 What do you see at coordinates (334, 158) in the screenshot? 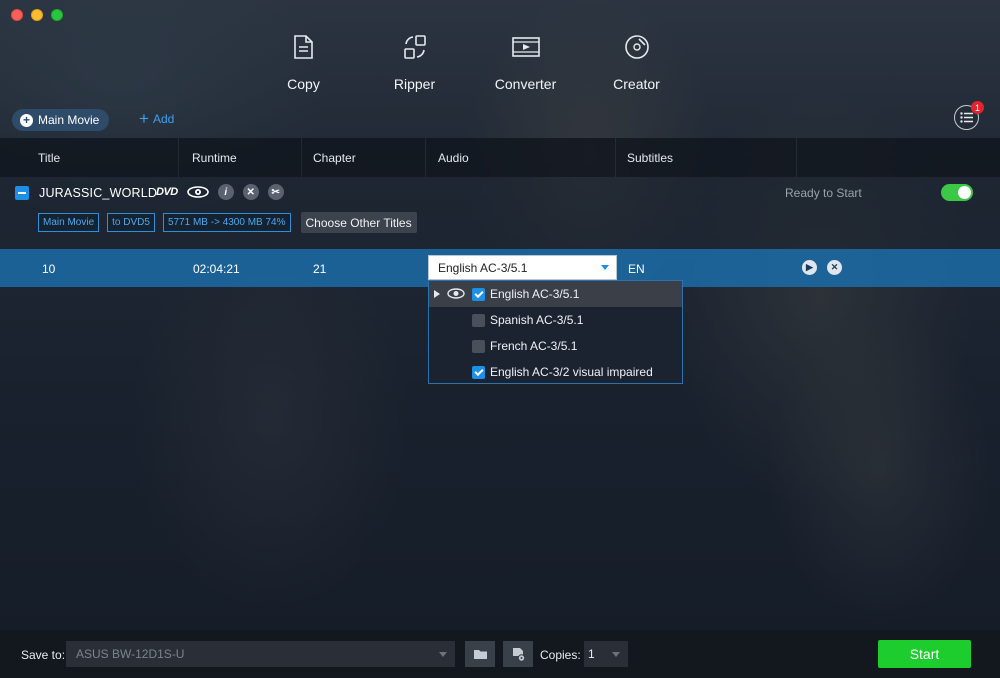
I see `column-header-chapter: Chapter` at bounding box center [334, 158].